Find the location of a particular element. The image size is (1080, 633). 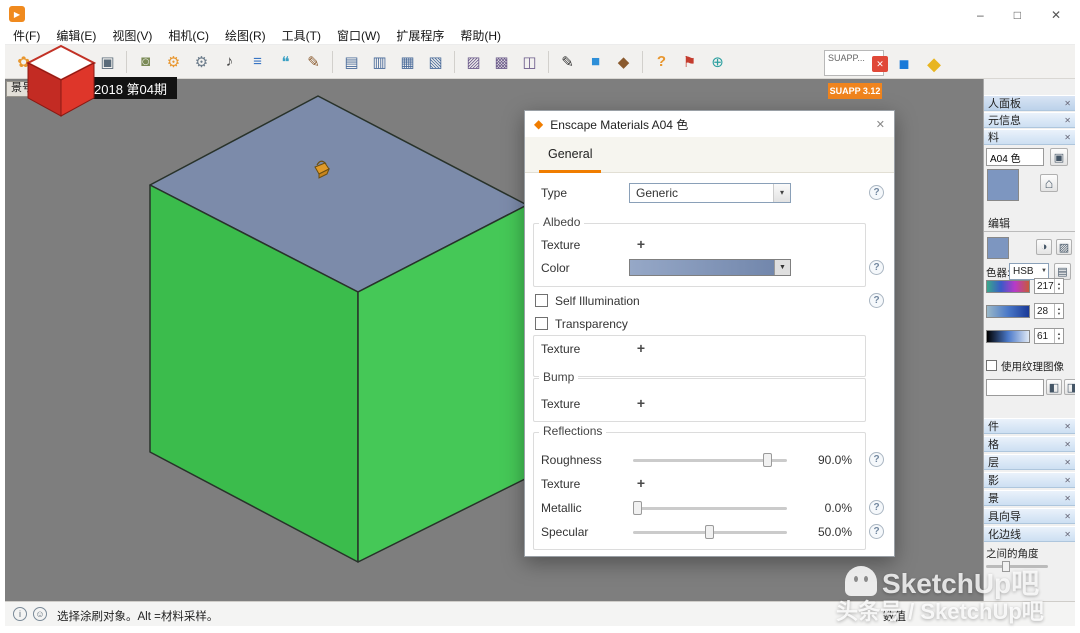

dialog-titlebar: ◆ Enscape Materials A04 色 ✕ is located at coordinates (709, 124).